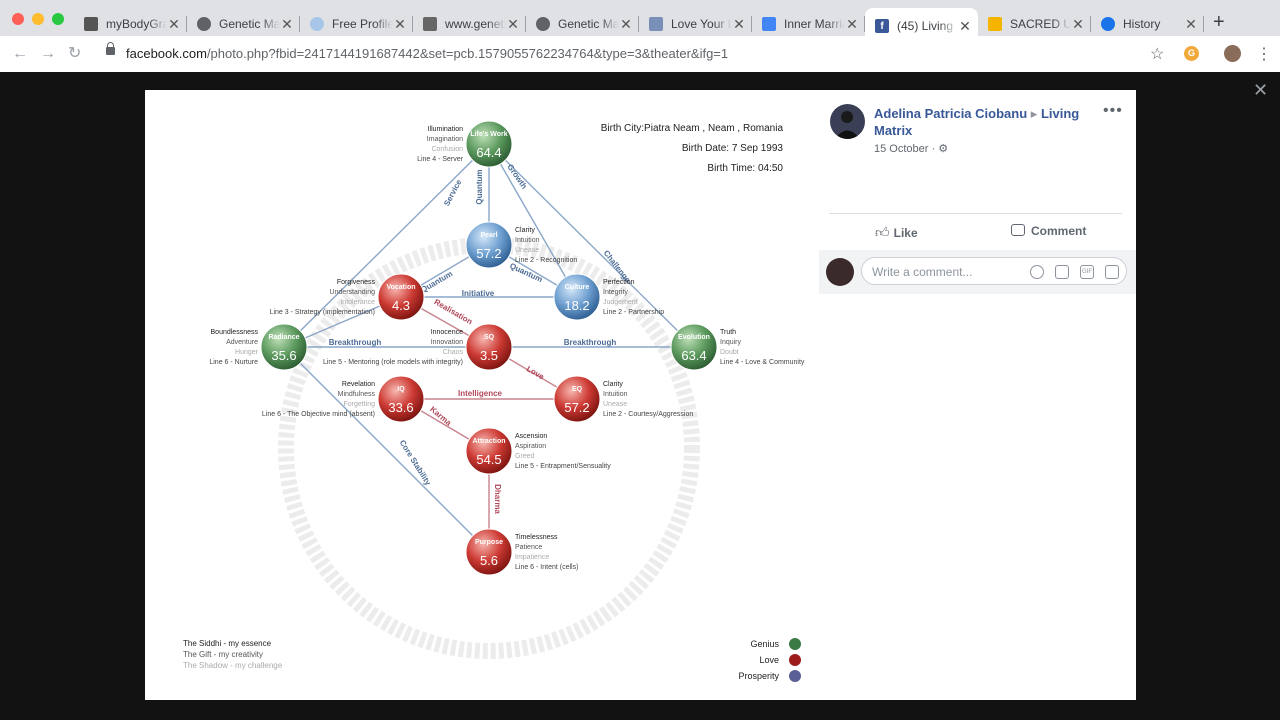  I want to click on node-name: SQ, so click(489, 337).